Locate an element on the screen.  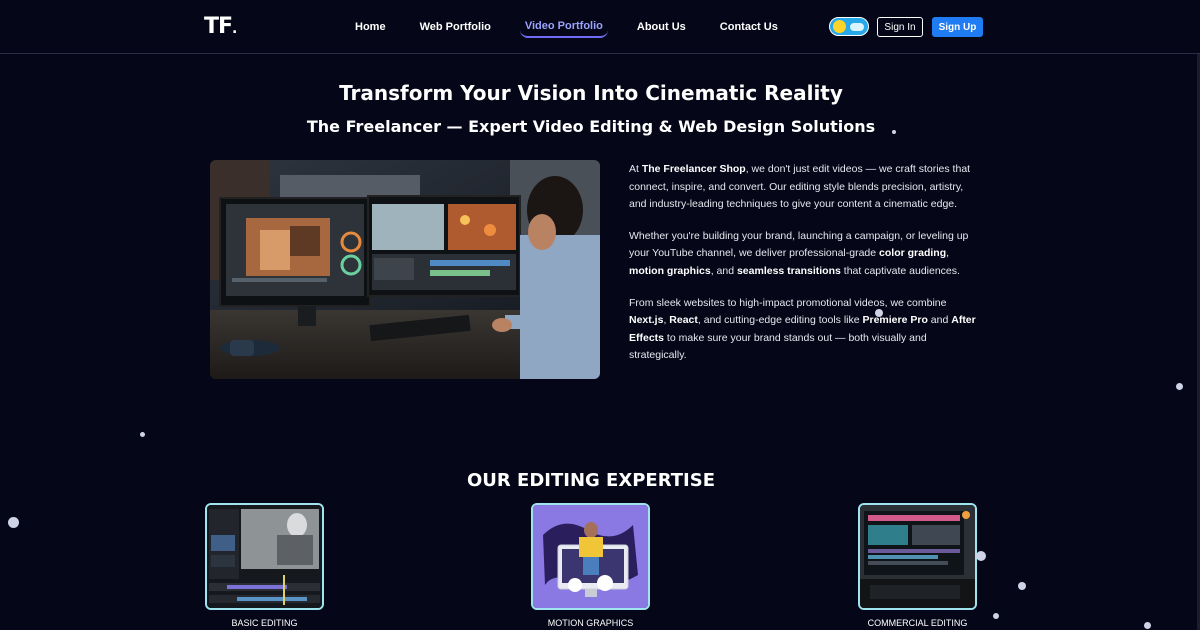
logo-text: TF is located at coordinates (218, 26).